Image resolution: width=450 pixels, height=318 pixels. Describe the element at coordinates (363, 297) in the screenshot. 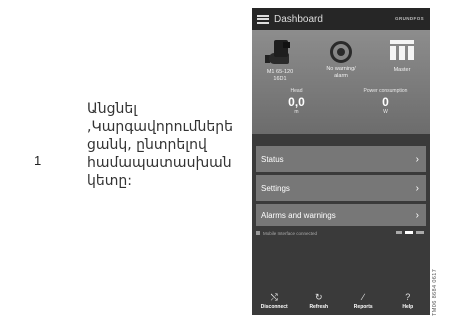

I see `reports-icon: ∕` at that location.